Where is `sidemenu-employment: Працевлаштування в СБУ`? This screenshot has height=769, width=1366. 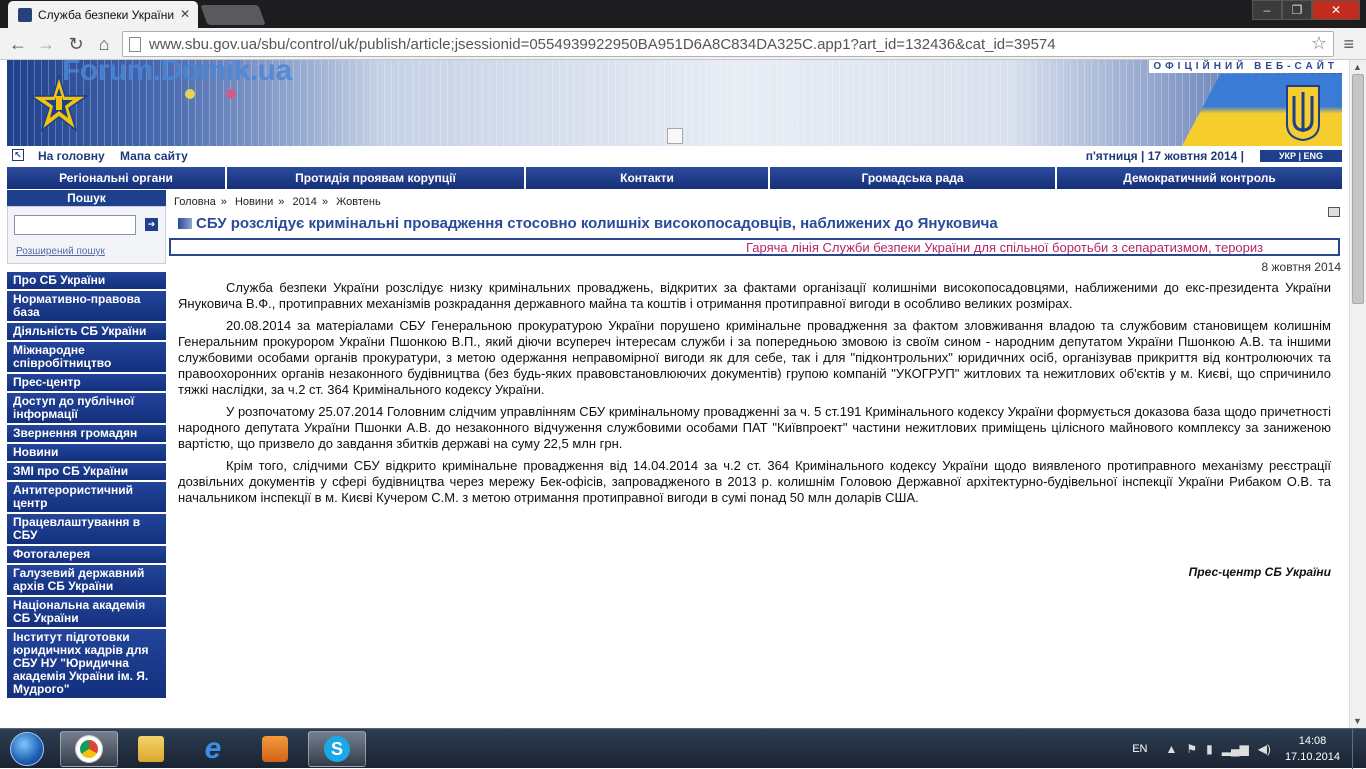 sidemenu-employment: Працевлаштування в СБУ is located at coordinates (86, 530).